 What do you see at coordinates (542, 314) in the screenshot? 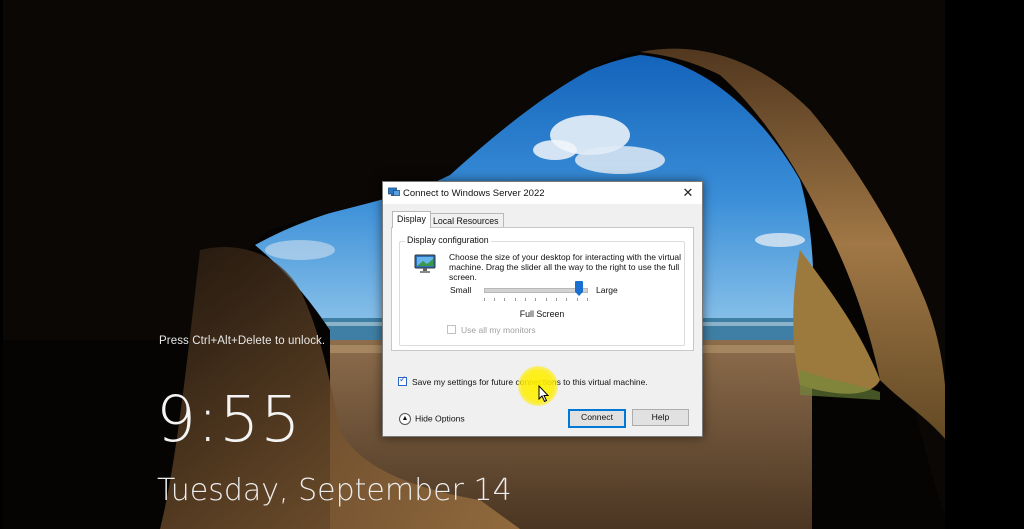
I see `slider-value-label: Full Screen` at bounding box center [542, 314].